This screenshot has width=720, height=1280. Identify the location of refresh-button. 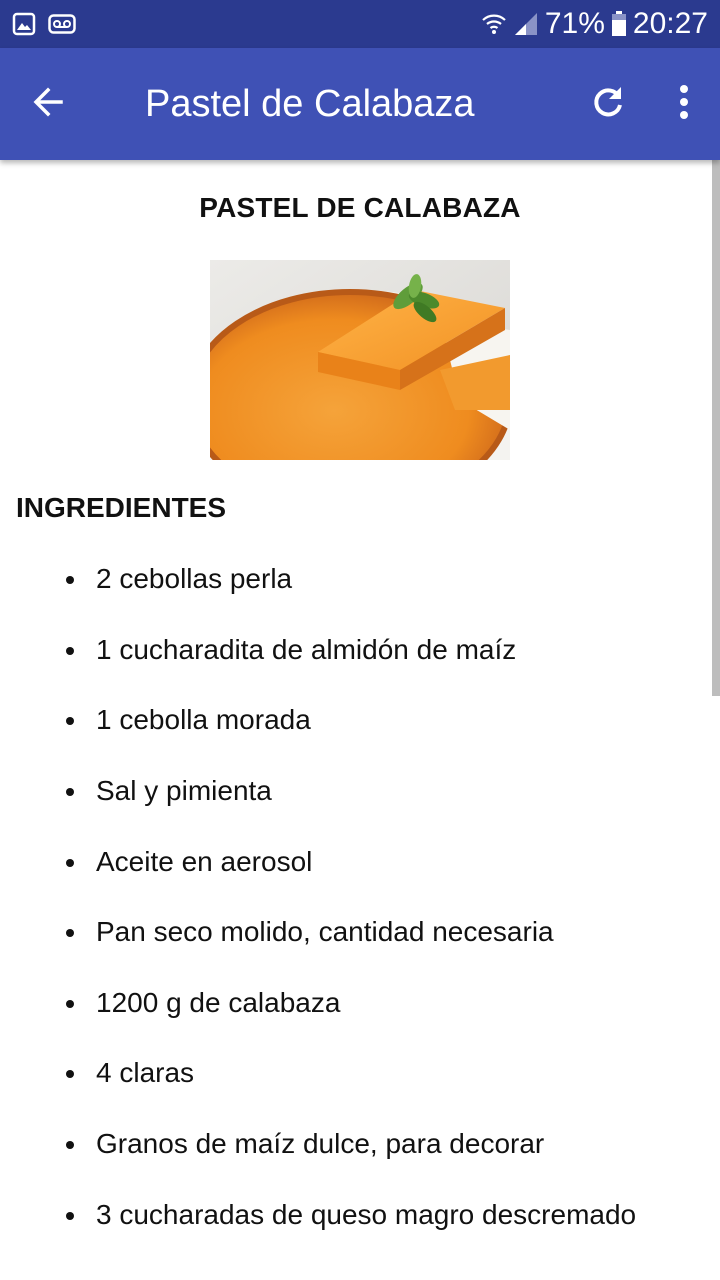
(608, 104).